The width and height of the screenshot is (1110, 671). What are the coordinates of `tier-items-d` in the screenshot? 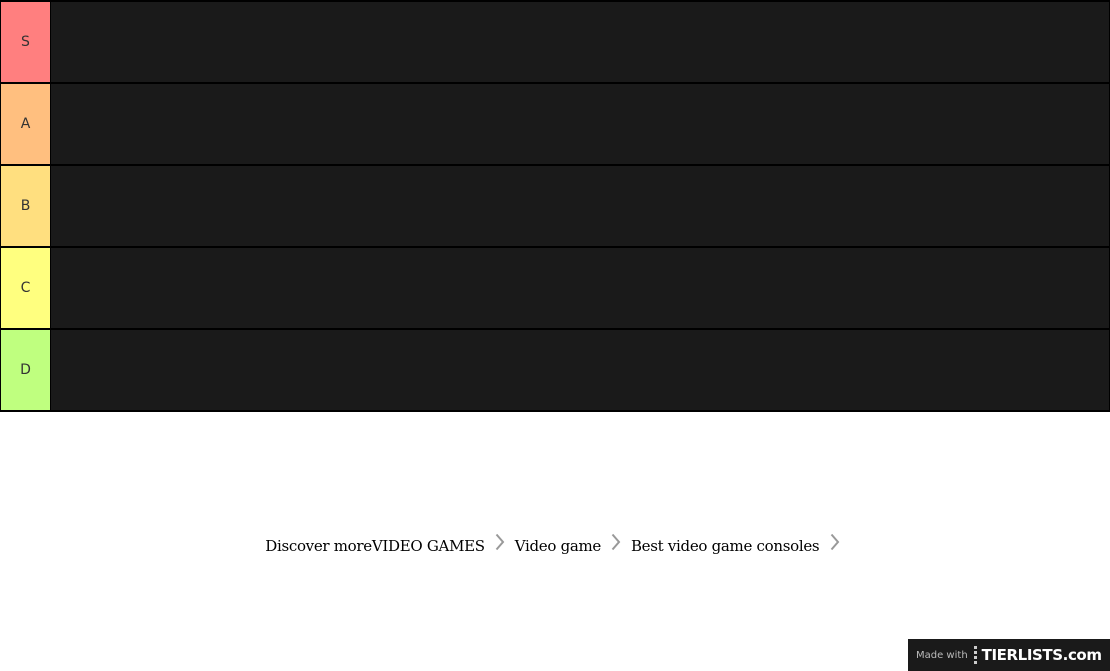 It's located at (580, 370).